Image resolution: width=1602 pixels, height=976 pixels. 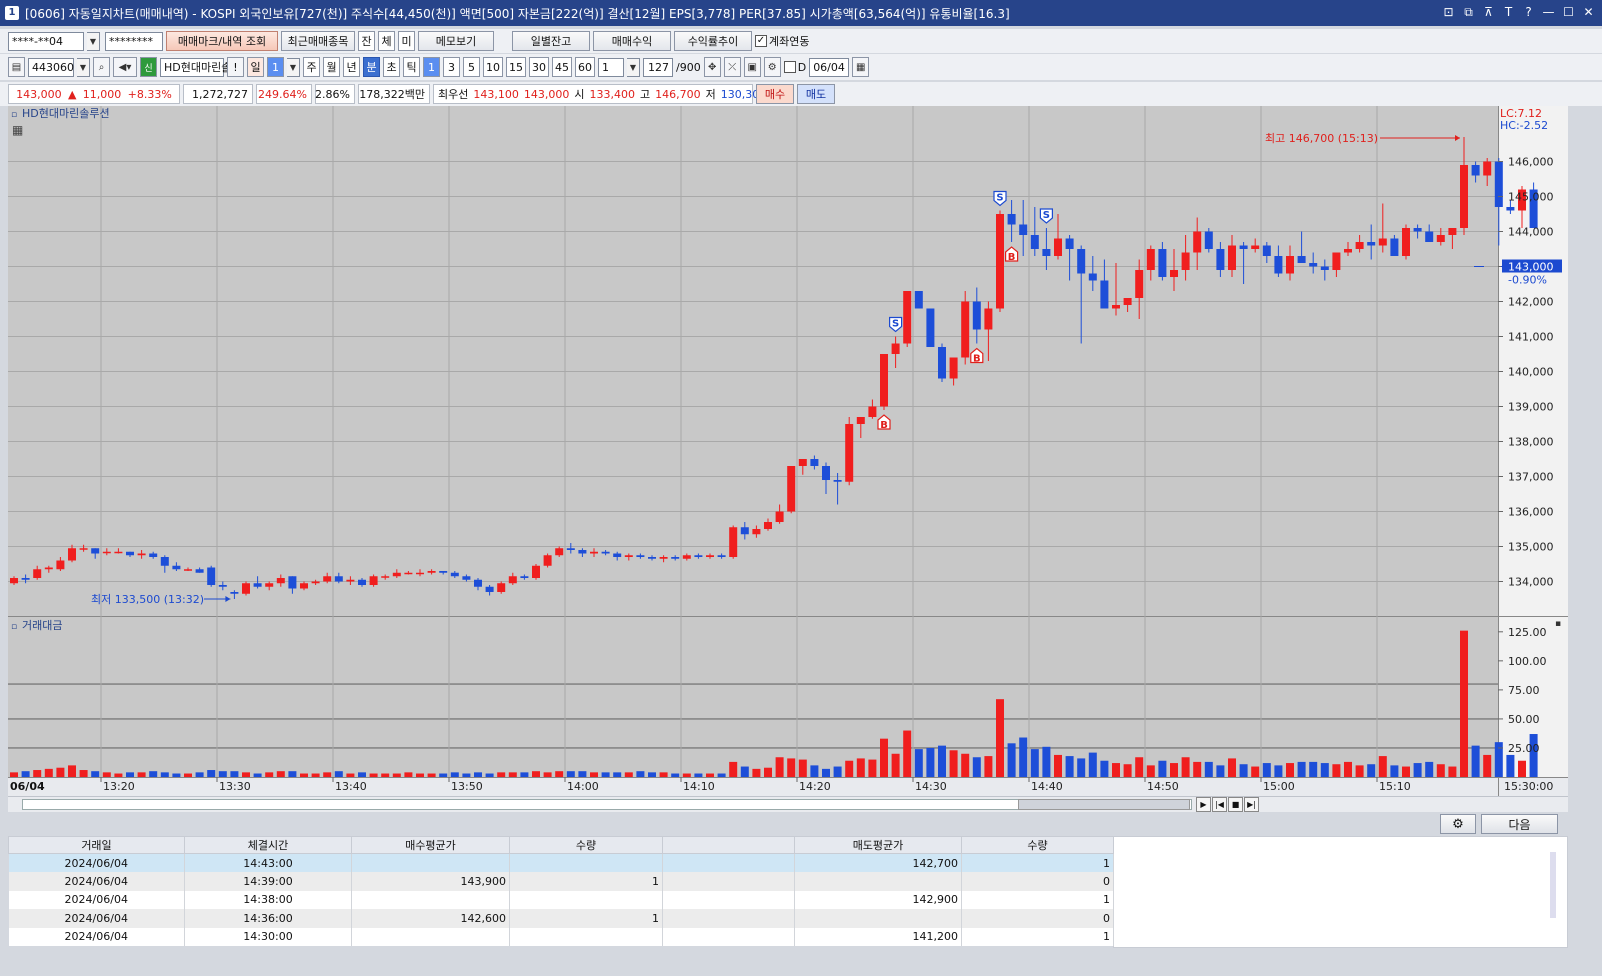 What do you see at coordinates (713, 41) in the screenshot?
I see `return-trend-button: 수익률추이` at bounding box center [713, 41].